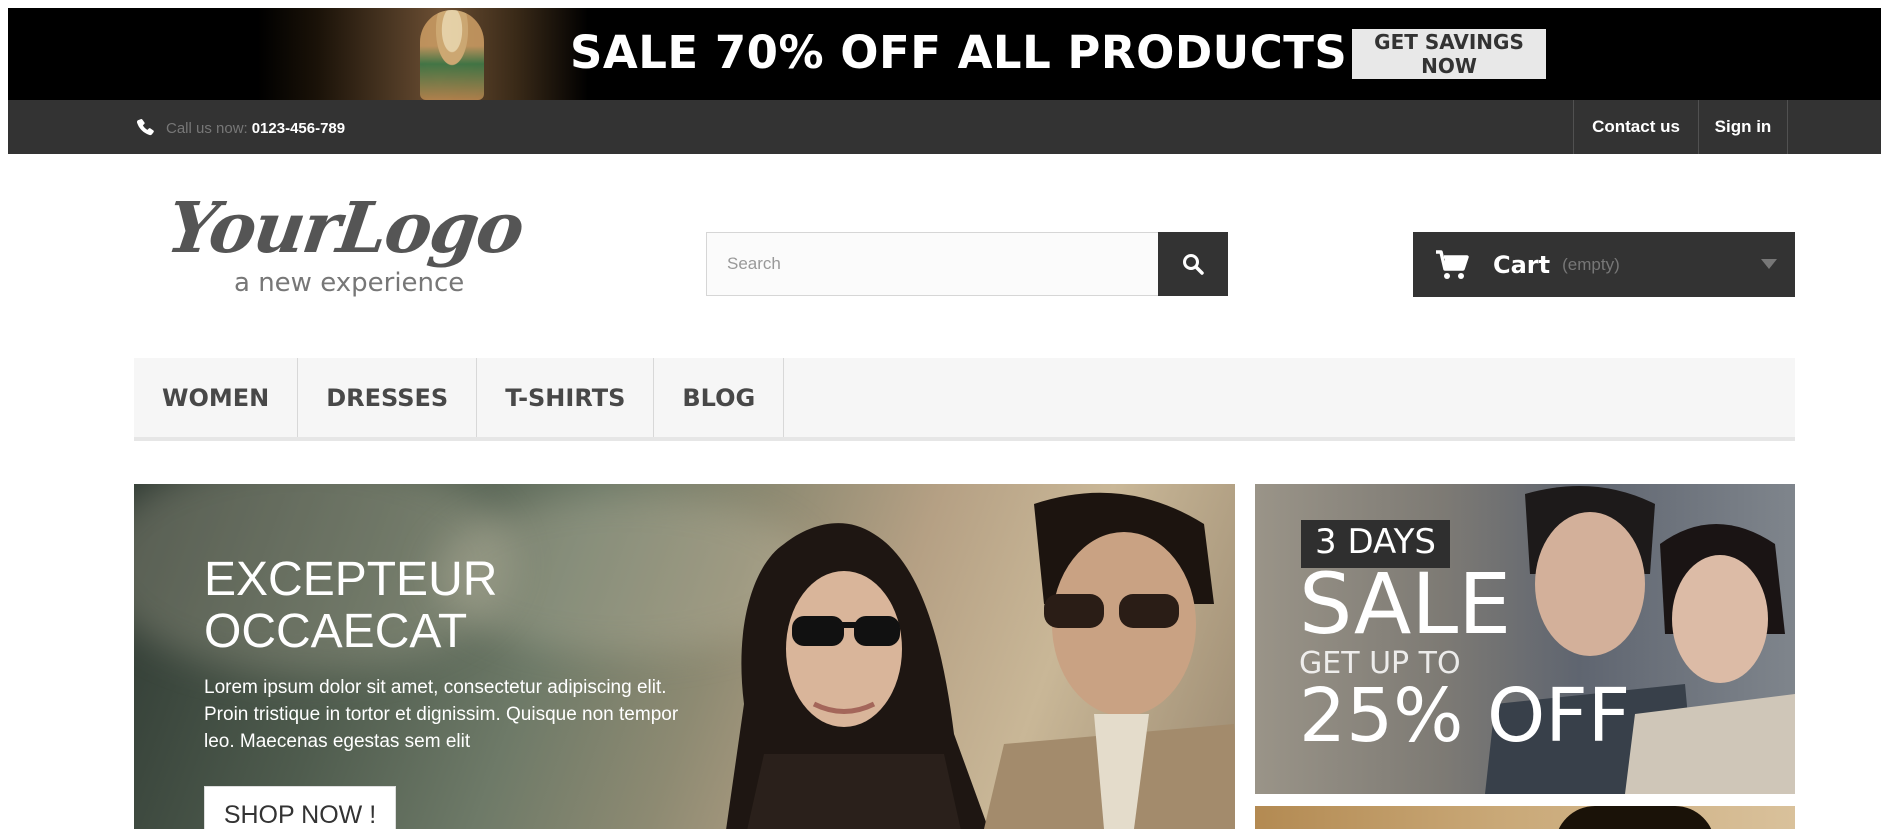  Describe the element at coordinates (1635, 817) in the screenshot. I see `model-image` at that location.